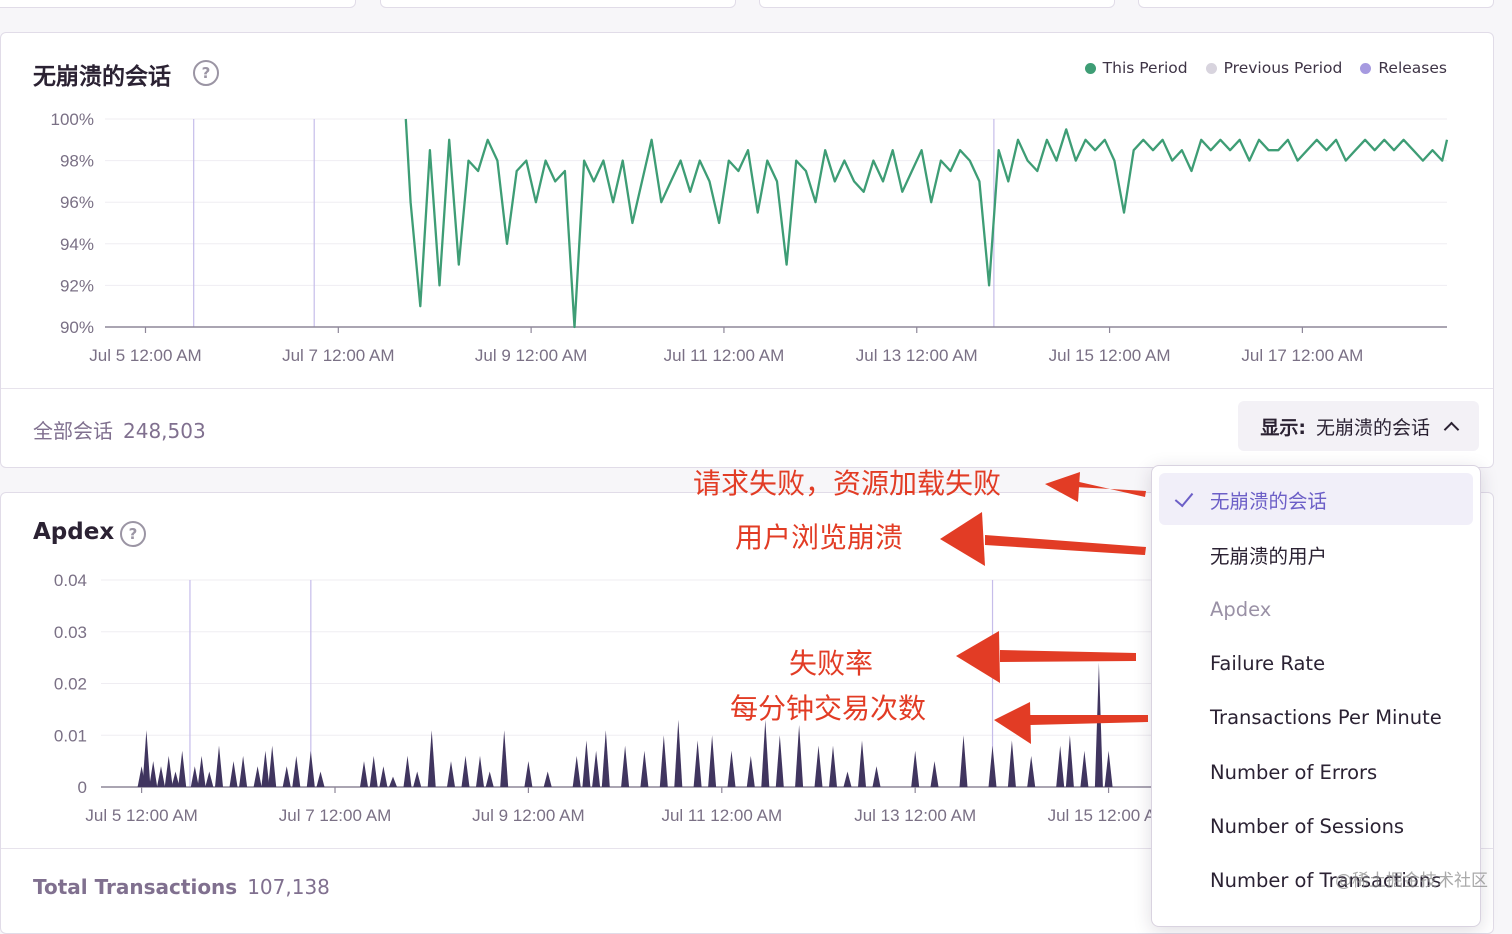 This screenshot has width=1512, height=934. What do you see at coordinates (119, 429) in the screenshot?
I see `footer-summary: 全部会话 248,503` at bounding box center [119, 429].